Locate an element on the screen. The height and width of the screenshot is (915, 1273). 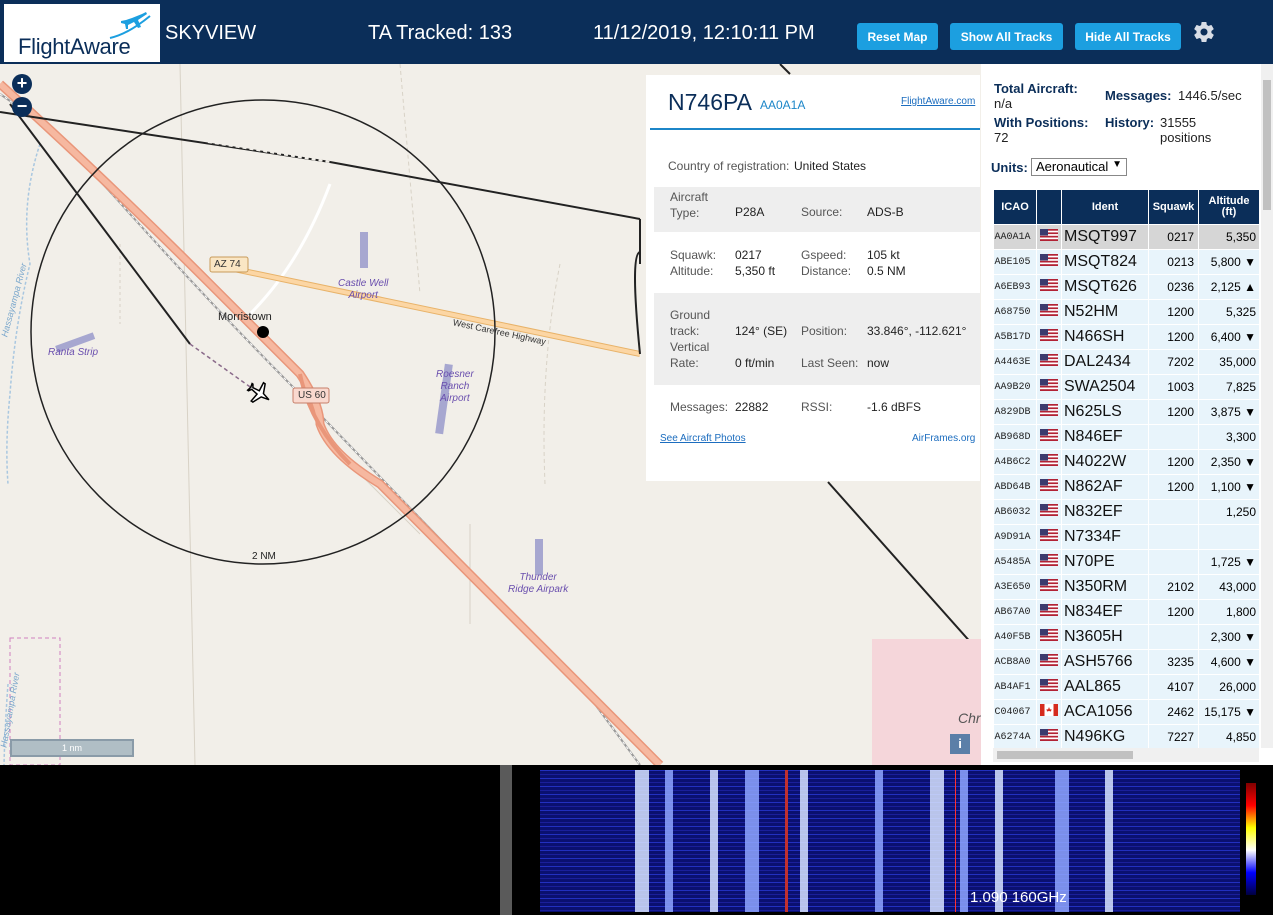
ident-cell: N466SH is located at coordinates (1105, 337).